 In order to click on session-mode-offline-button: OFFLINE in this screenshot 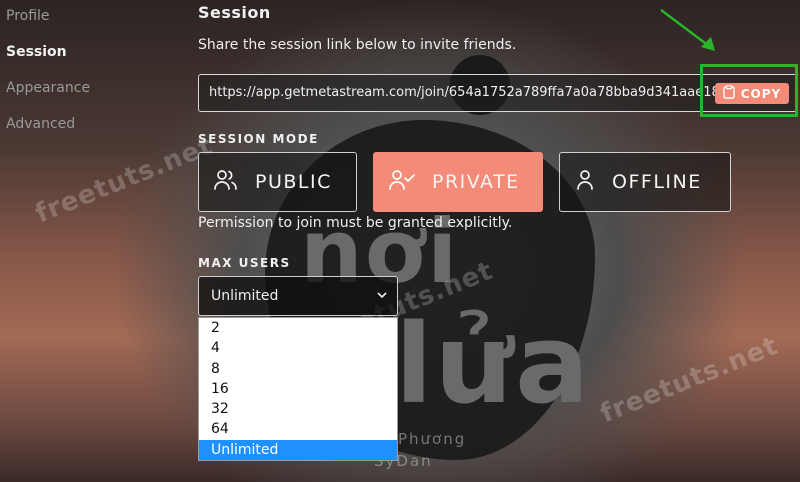, I will do `click(645, 182)`.